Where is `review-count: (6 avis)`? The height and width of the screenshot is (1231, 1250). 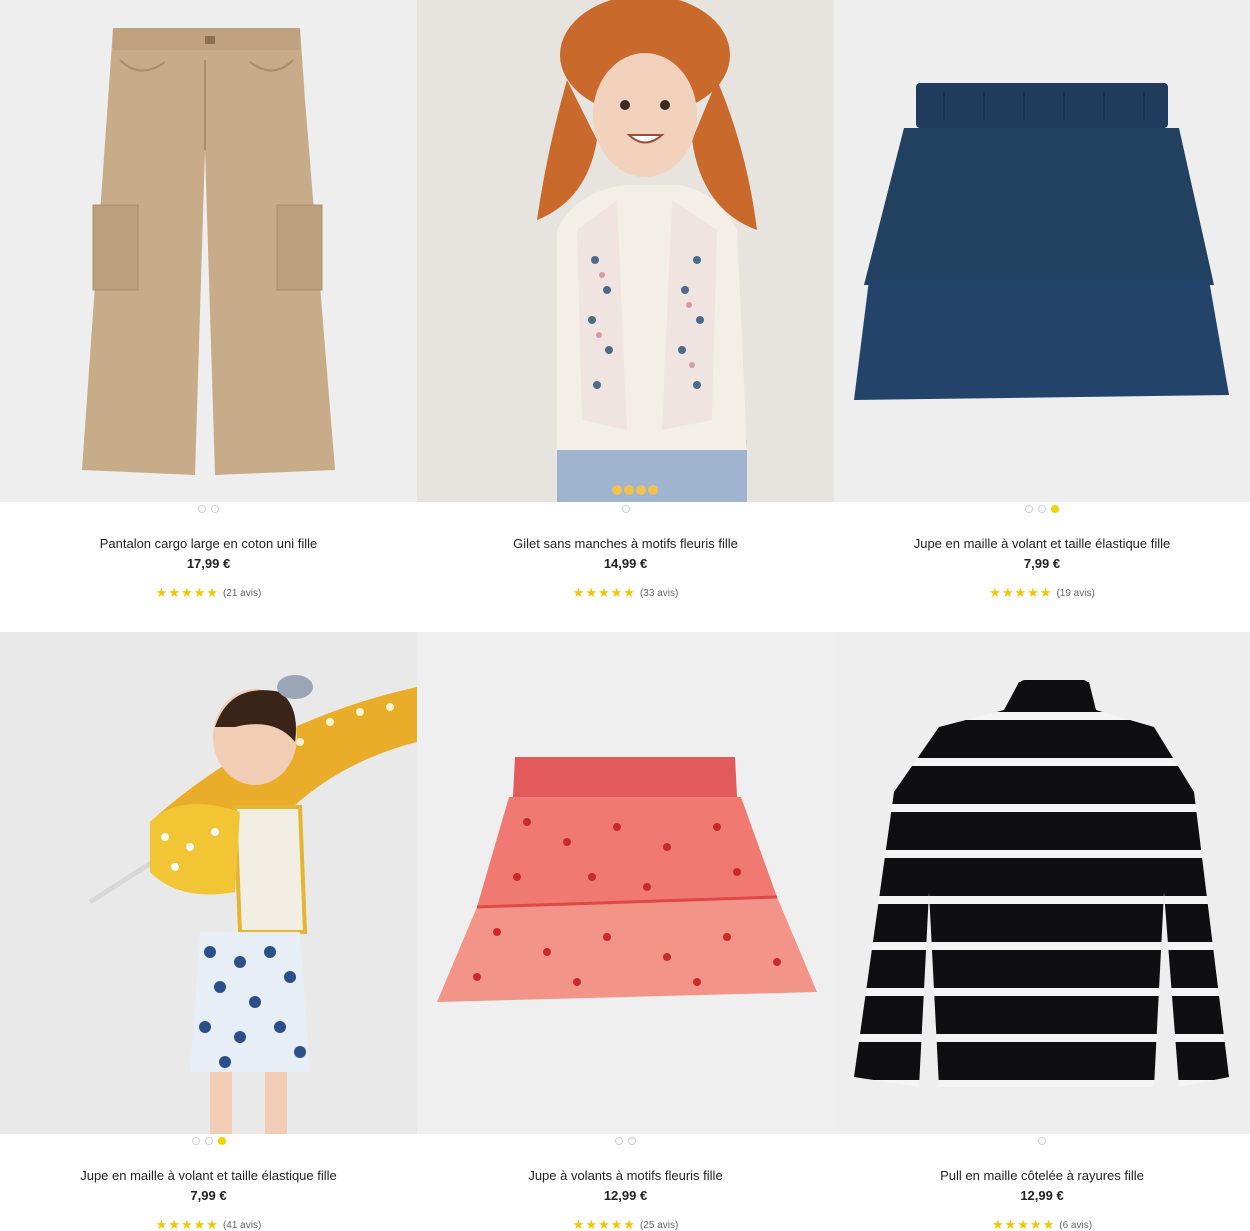 review-count: (6 avis) is located at coordinates (1076, 1225).